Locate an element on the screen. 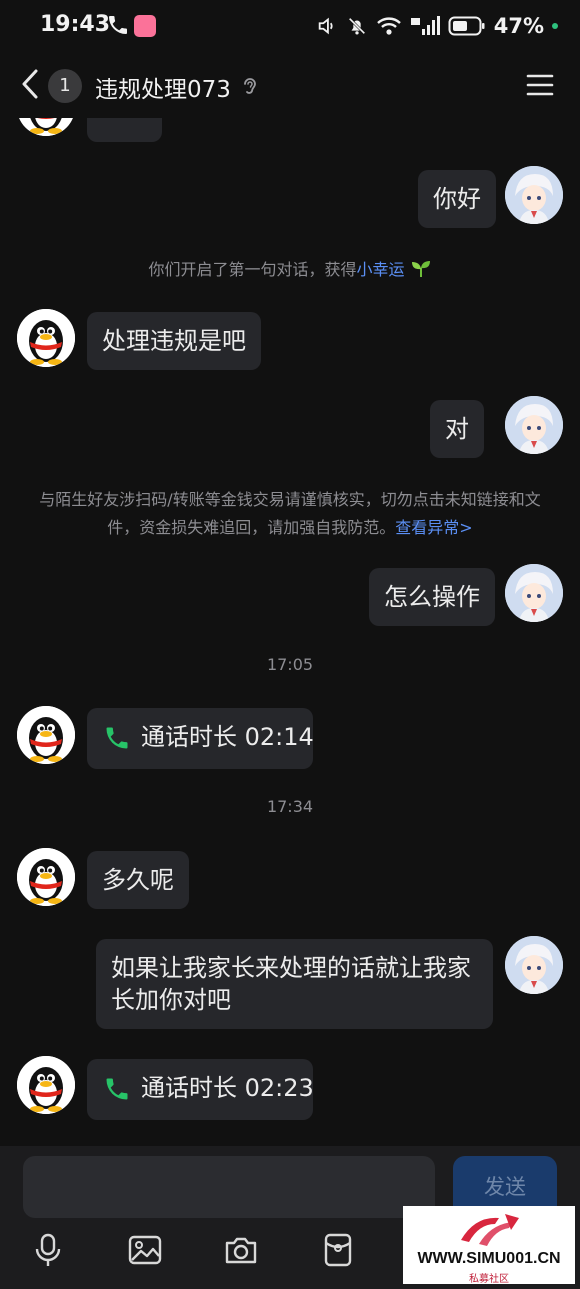 Image resolution: width=580 pixels, height=1289 pixels. chat-header: 1 违规处理073 is located at coordinates (290, 85).